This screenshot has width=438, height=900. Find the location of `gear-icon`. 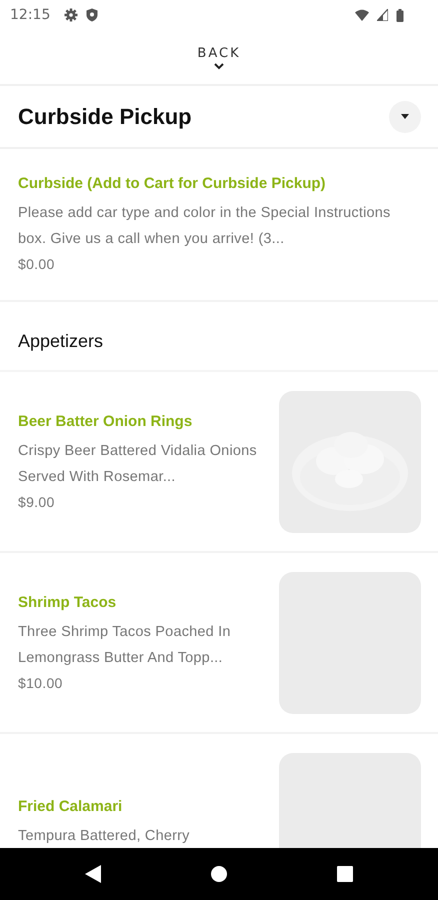

gear-icon is located at coordinates (71, 15).